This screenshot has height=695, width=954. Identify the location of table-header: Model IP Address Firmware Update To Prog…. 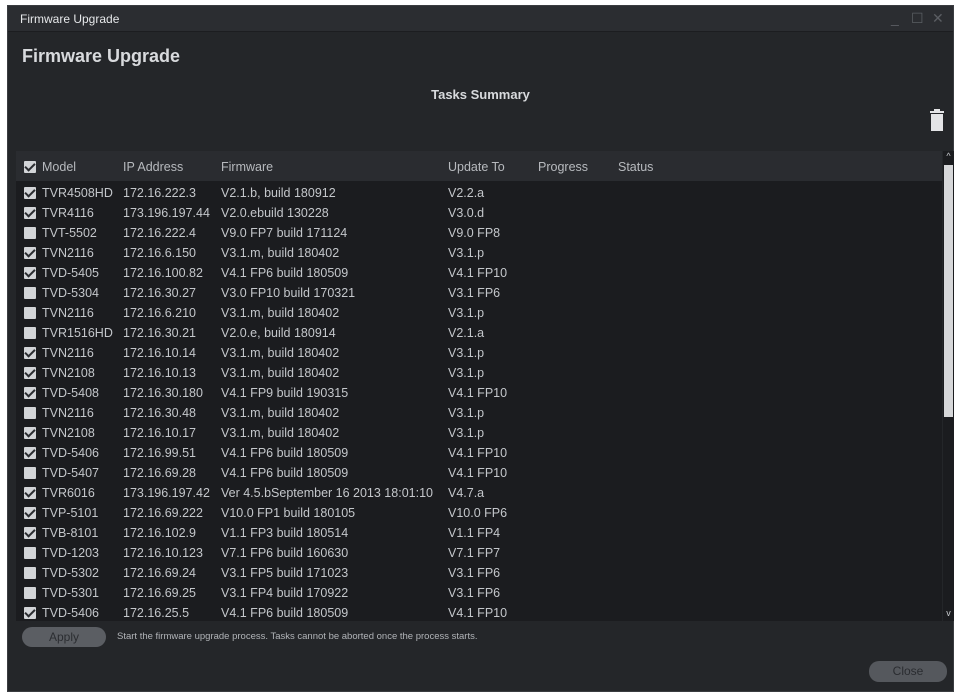
(479, 166).